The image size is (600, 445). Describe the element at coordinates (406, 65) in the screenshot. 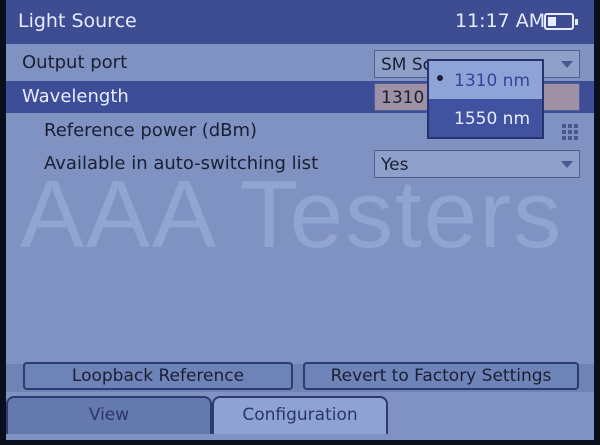

I see `output-port-value: SM Sc` at that location.